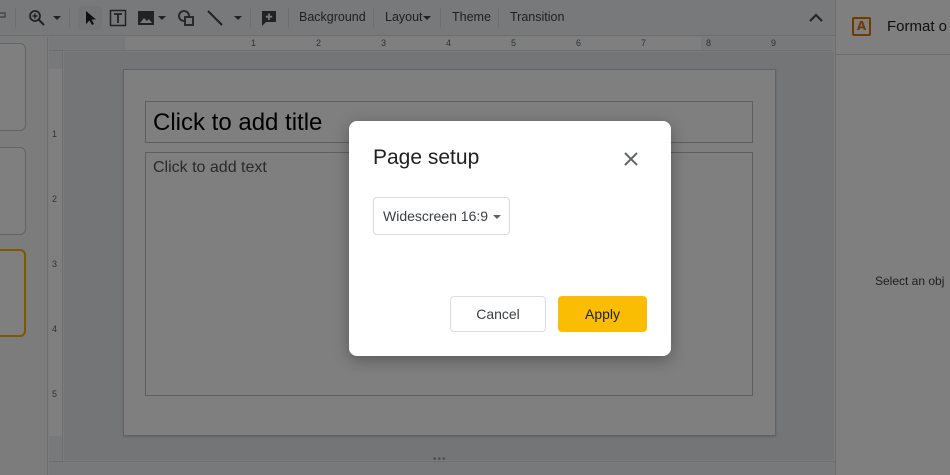 The image size is (950, 475). I want to click on dropdown-arrow-icon, so click(497, 217).